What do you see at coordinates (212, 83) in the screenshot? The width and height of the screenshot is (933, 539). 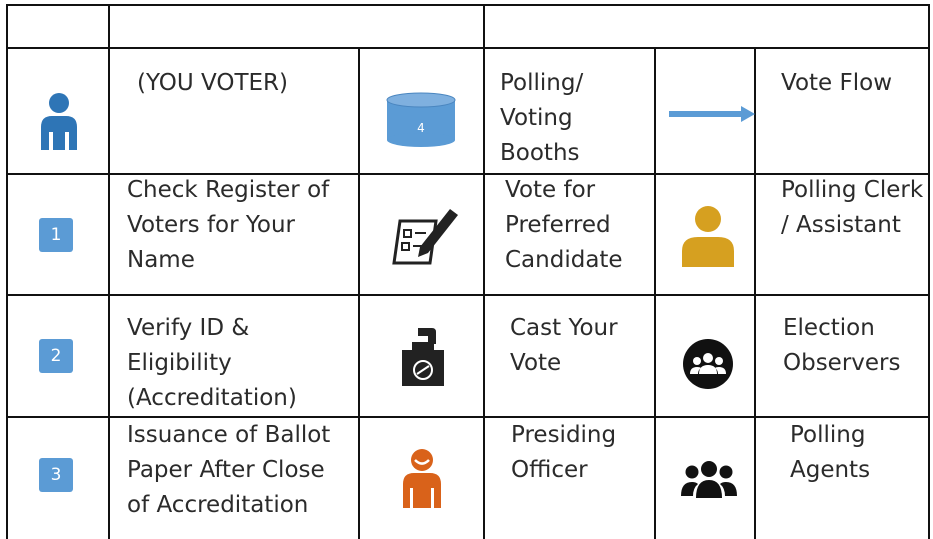 I see `legend-label-voter: (YOU VOTER)` at bounding box center [212, 83].